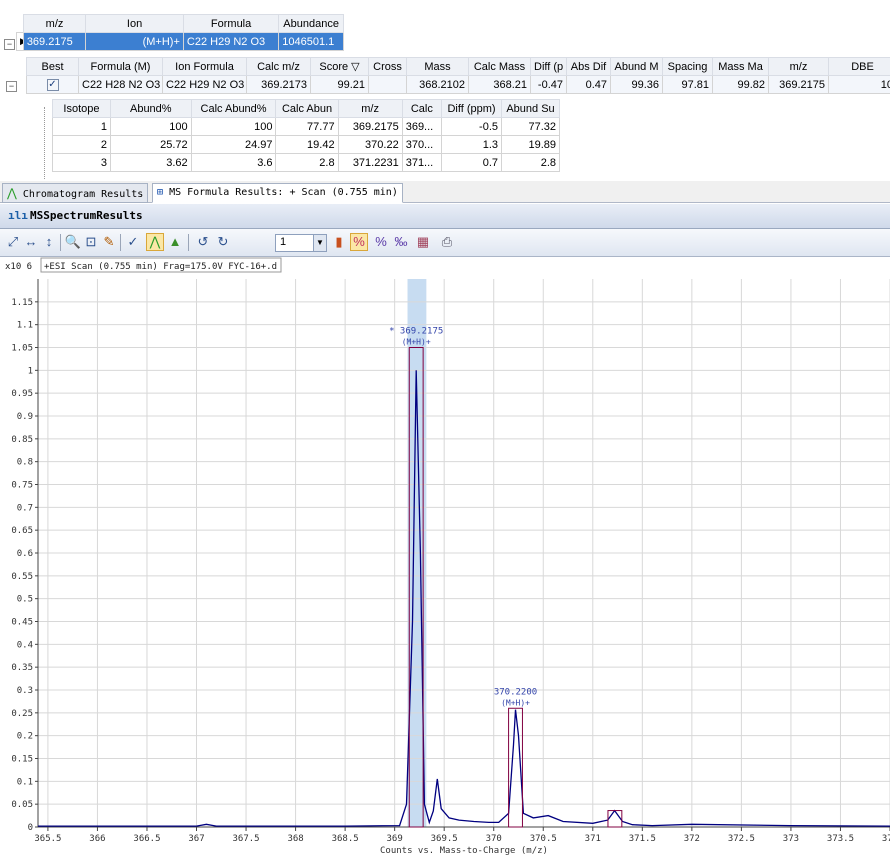 Image resolution: width=890 pixels, height=859 pixels. What do you see at coordinates (49, 242) in the screenshot?
I see `autoscale-y-icon: ↕` at bounding box center [49, 242].